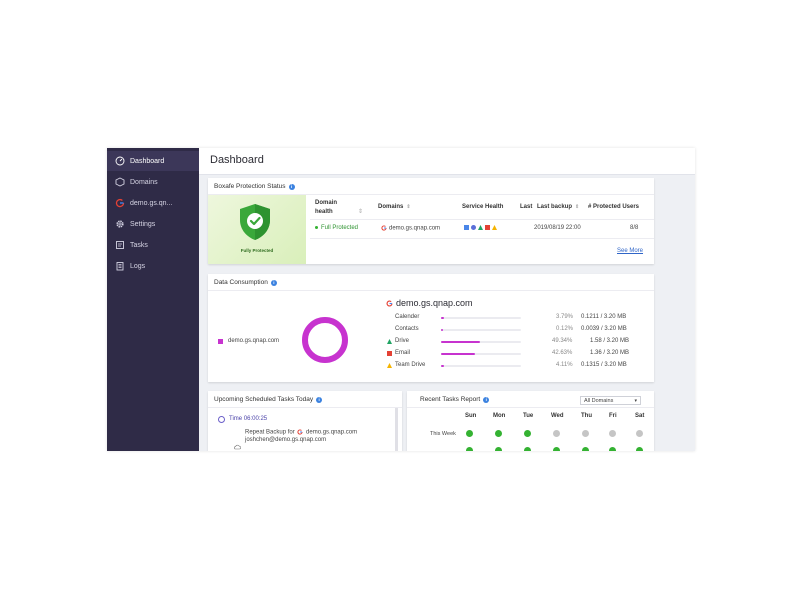 The image size is (800, 600). Describe the element at coordinates (257, 250) in the screenshot. I see `fully-protected-label: Fully Protected` at that location.